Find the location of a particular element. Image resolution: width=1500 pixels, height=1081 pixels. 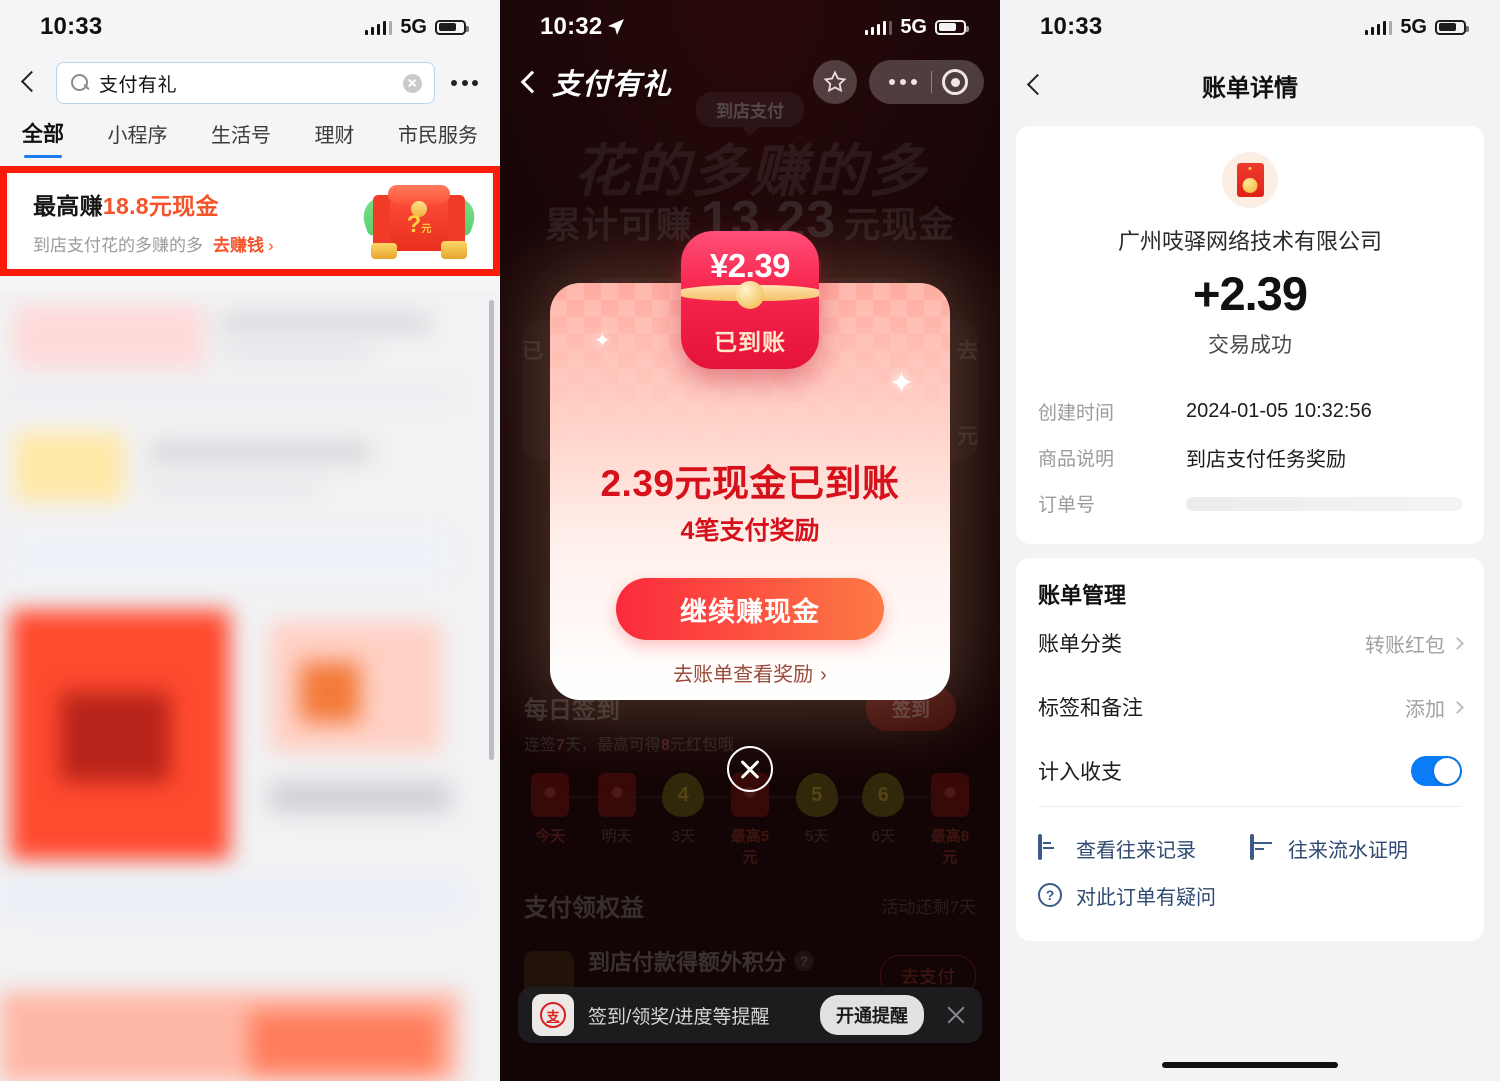

bill-field-row: 创建时间 2024-01-05 10:32:56 is located at coordinates (1250, 411).